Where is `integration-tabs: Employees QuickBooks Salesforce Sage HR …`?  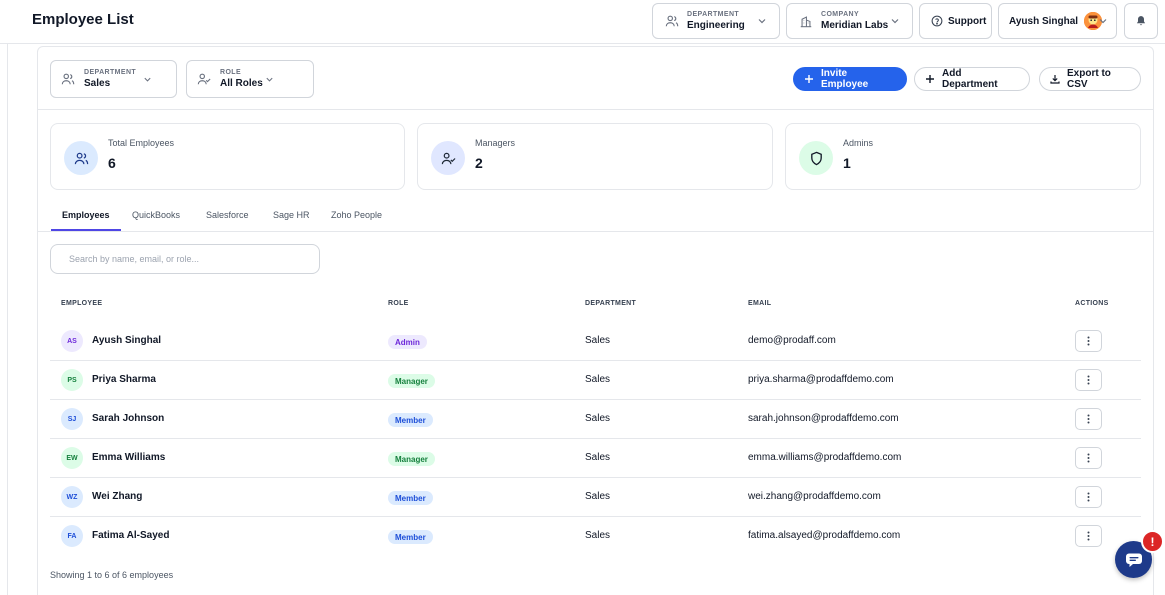 integration-tabs: Employees QuickBooks Salesforce Sage HR … is located at coordinates (595, 218).